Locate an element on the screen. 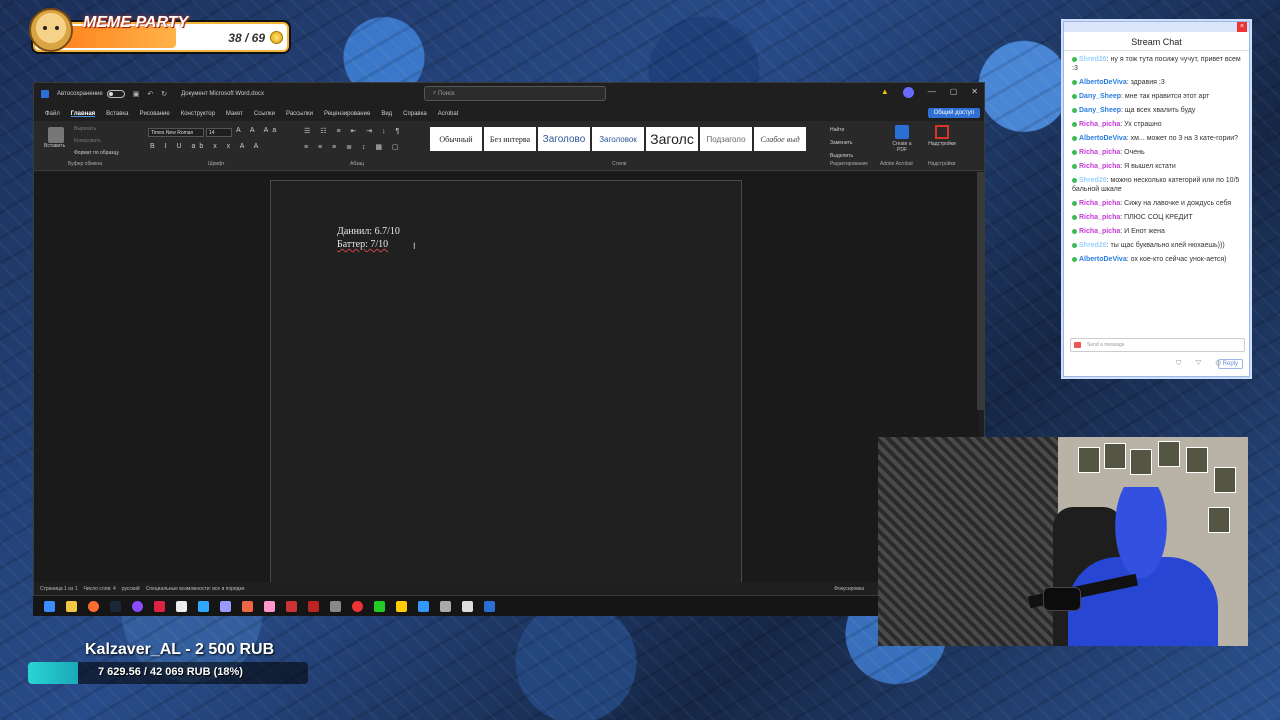  focus-mode-button: Фокусировка is located at coordinates (849, 589).